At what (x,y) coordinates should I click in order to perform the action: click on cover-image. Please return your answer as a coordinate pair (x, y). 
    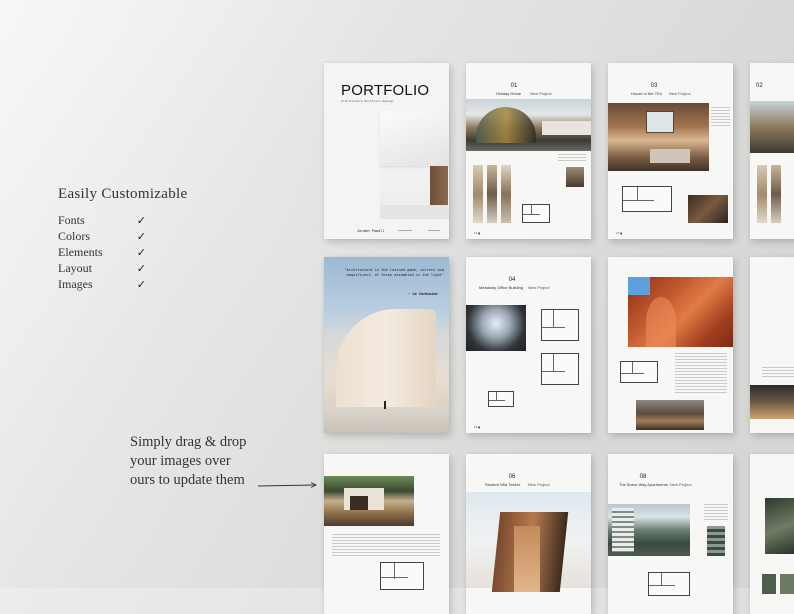
    Looking at the image, I should click on (414, 165).